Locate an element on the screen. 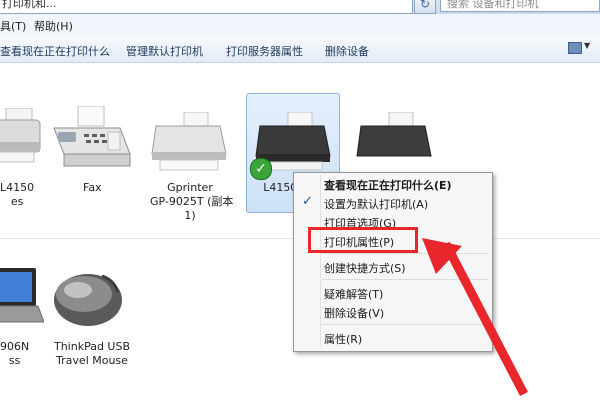 This screenshot has width=600, height=400. printer-epson-l4150 is located at coordinates (22, 139).